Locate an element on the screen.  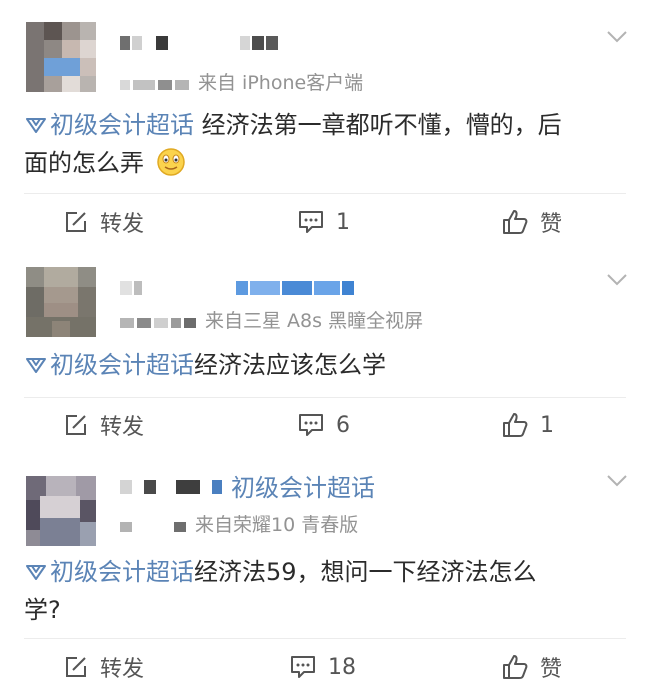
like-button: 1 is located at coordinates (528, 425).